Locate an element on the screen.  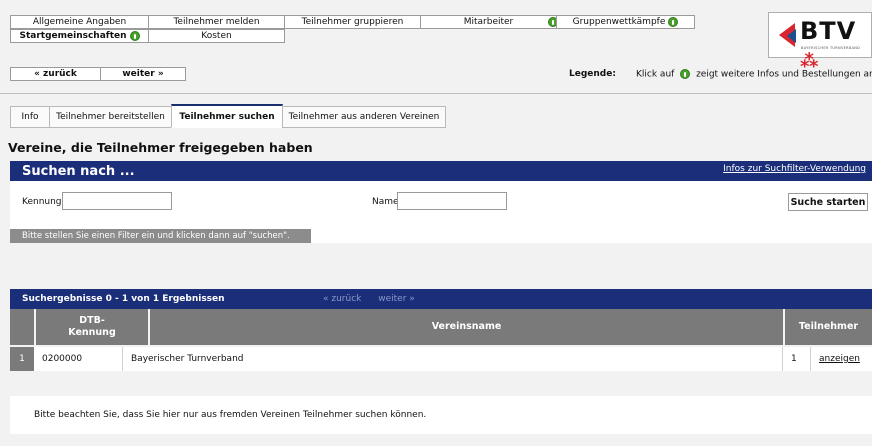
nav-label: Teilnehmer gruppieren is located at coordinates (352, 22).